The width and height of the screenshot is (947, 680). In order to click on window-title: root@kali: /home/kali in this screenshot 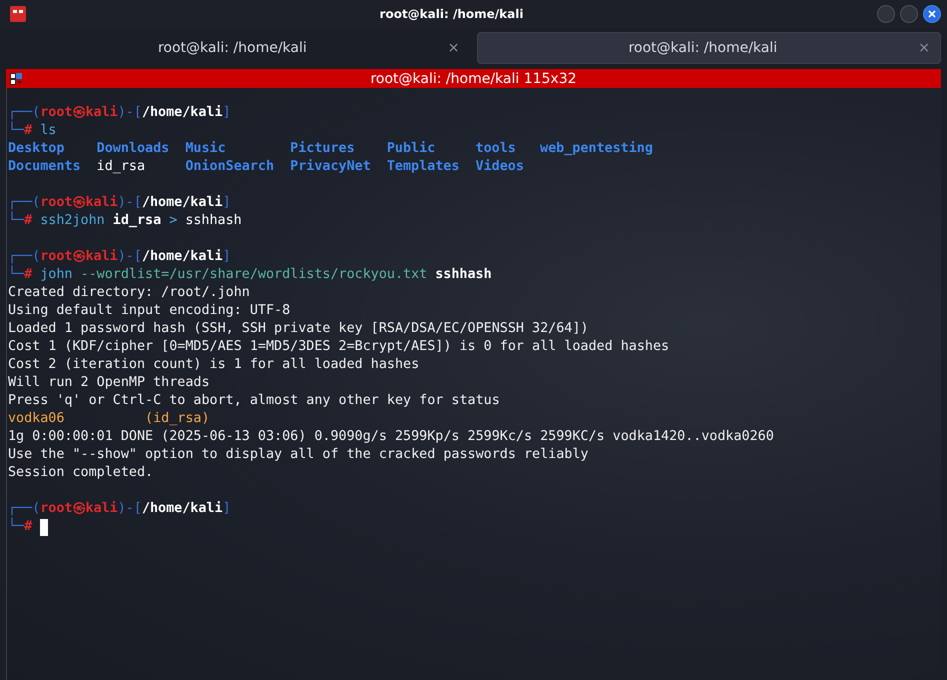, I will do `click(451, 14)`.